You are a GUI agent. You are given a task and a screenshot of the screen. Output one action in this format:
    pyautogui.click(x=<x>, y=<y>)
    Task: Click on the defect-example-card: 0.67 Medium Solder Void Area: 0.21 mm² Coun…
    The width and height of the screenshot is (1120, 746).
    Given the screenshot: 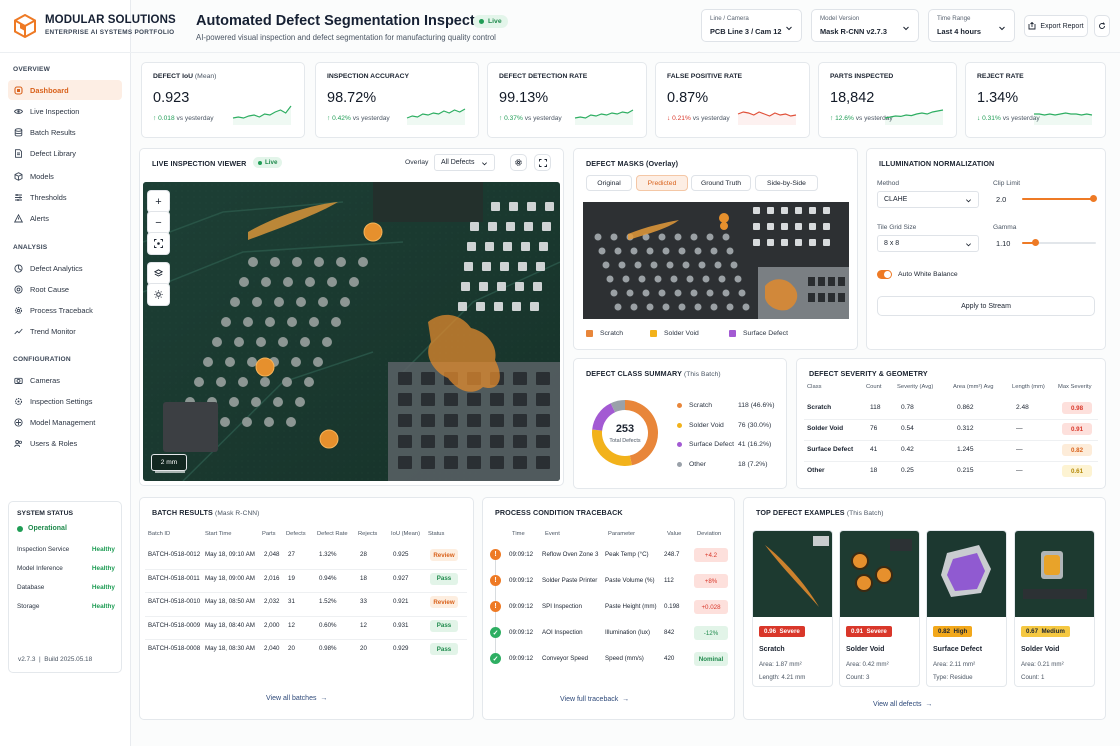 What is the action you would take?
    pyautogui.click(x=1054, y=608)
    